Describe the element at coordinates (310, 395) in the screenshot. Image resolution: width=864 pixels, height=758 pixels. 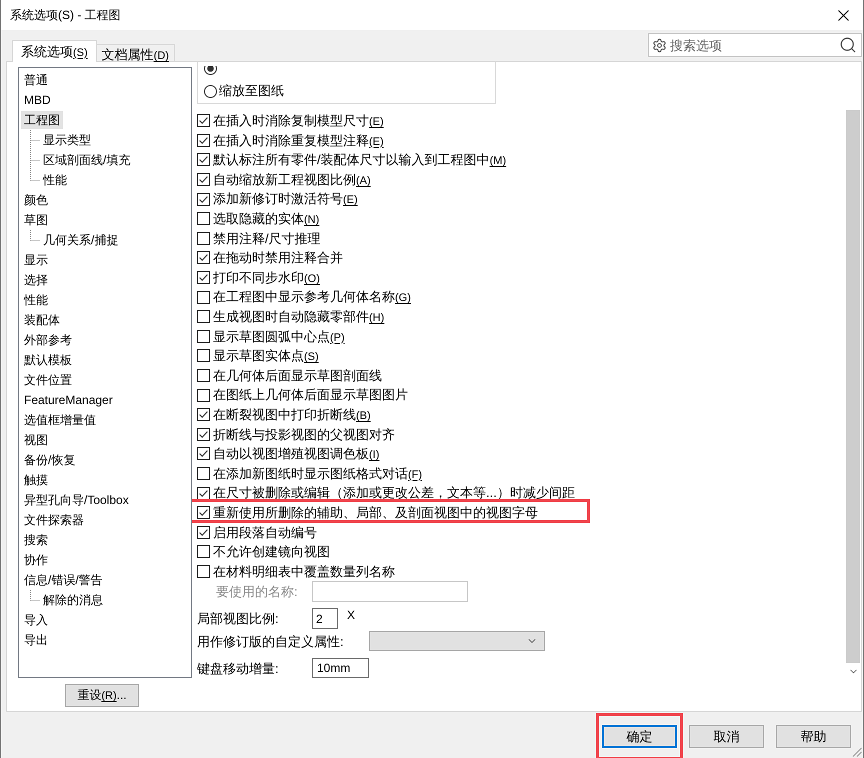
I see `option-label: 在图纸上几何体后面显示草图图片` at that location.